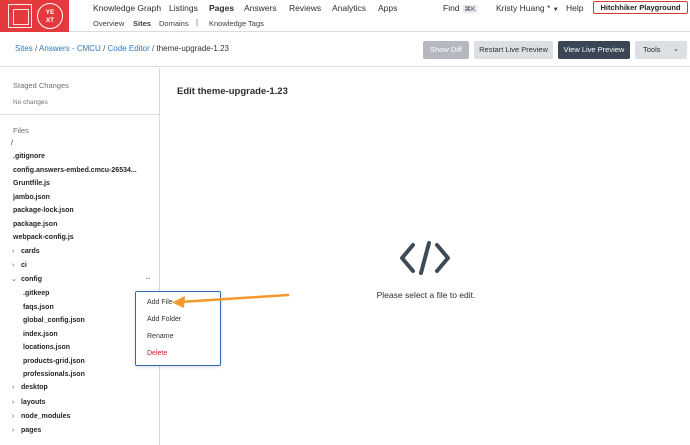 The width and height of the screenshot is (690, 445). Describe the element at coordinates (43, 237) in the screenshot. I see `file-item: webpack-config.js` at that location.